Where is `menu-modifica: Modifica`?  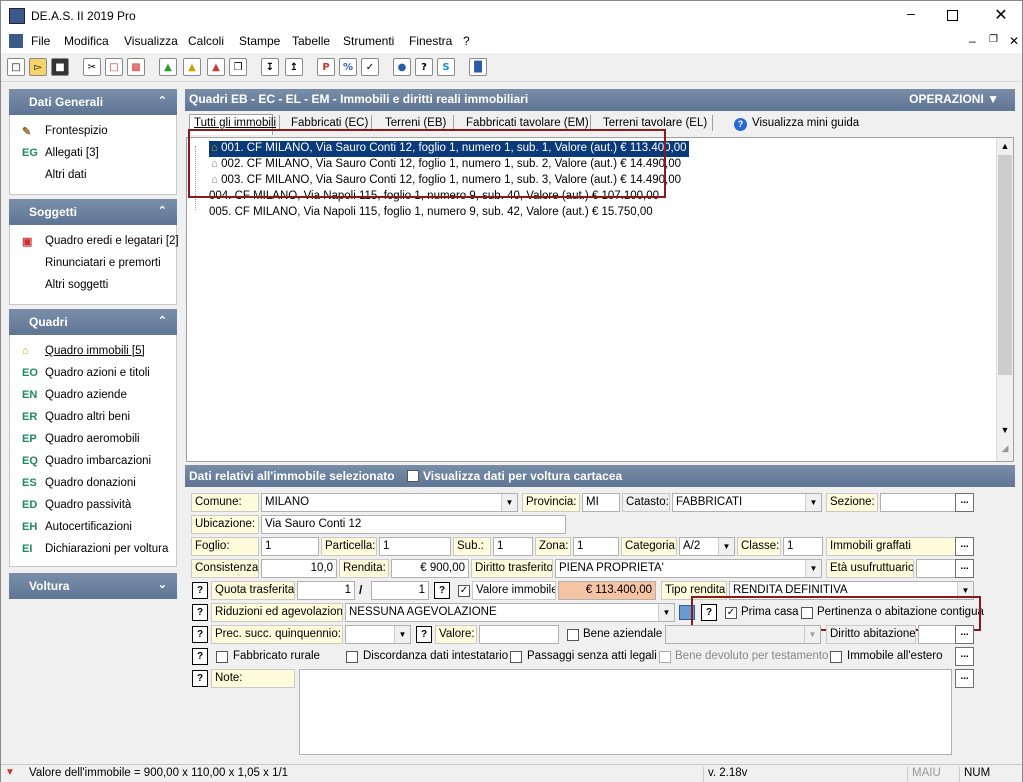 menu-modifica: Modifica is located at coordinates (86, 41).